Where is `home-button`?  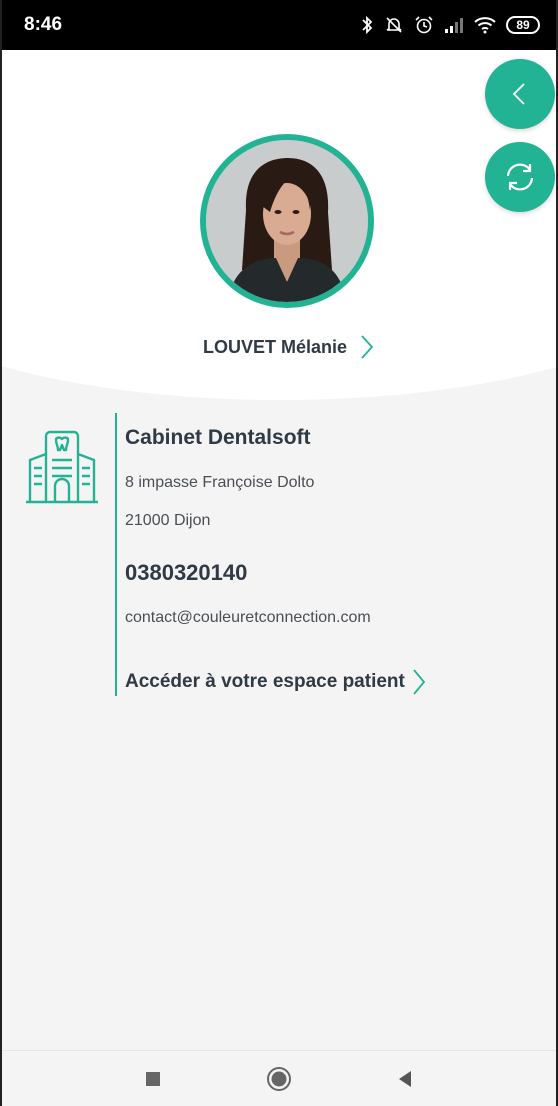 home-button is located at coordinates (279, 1079).